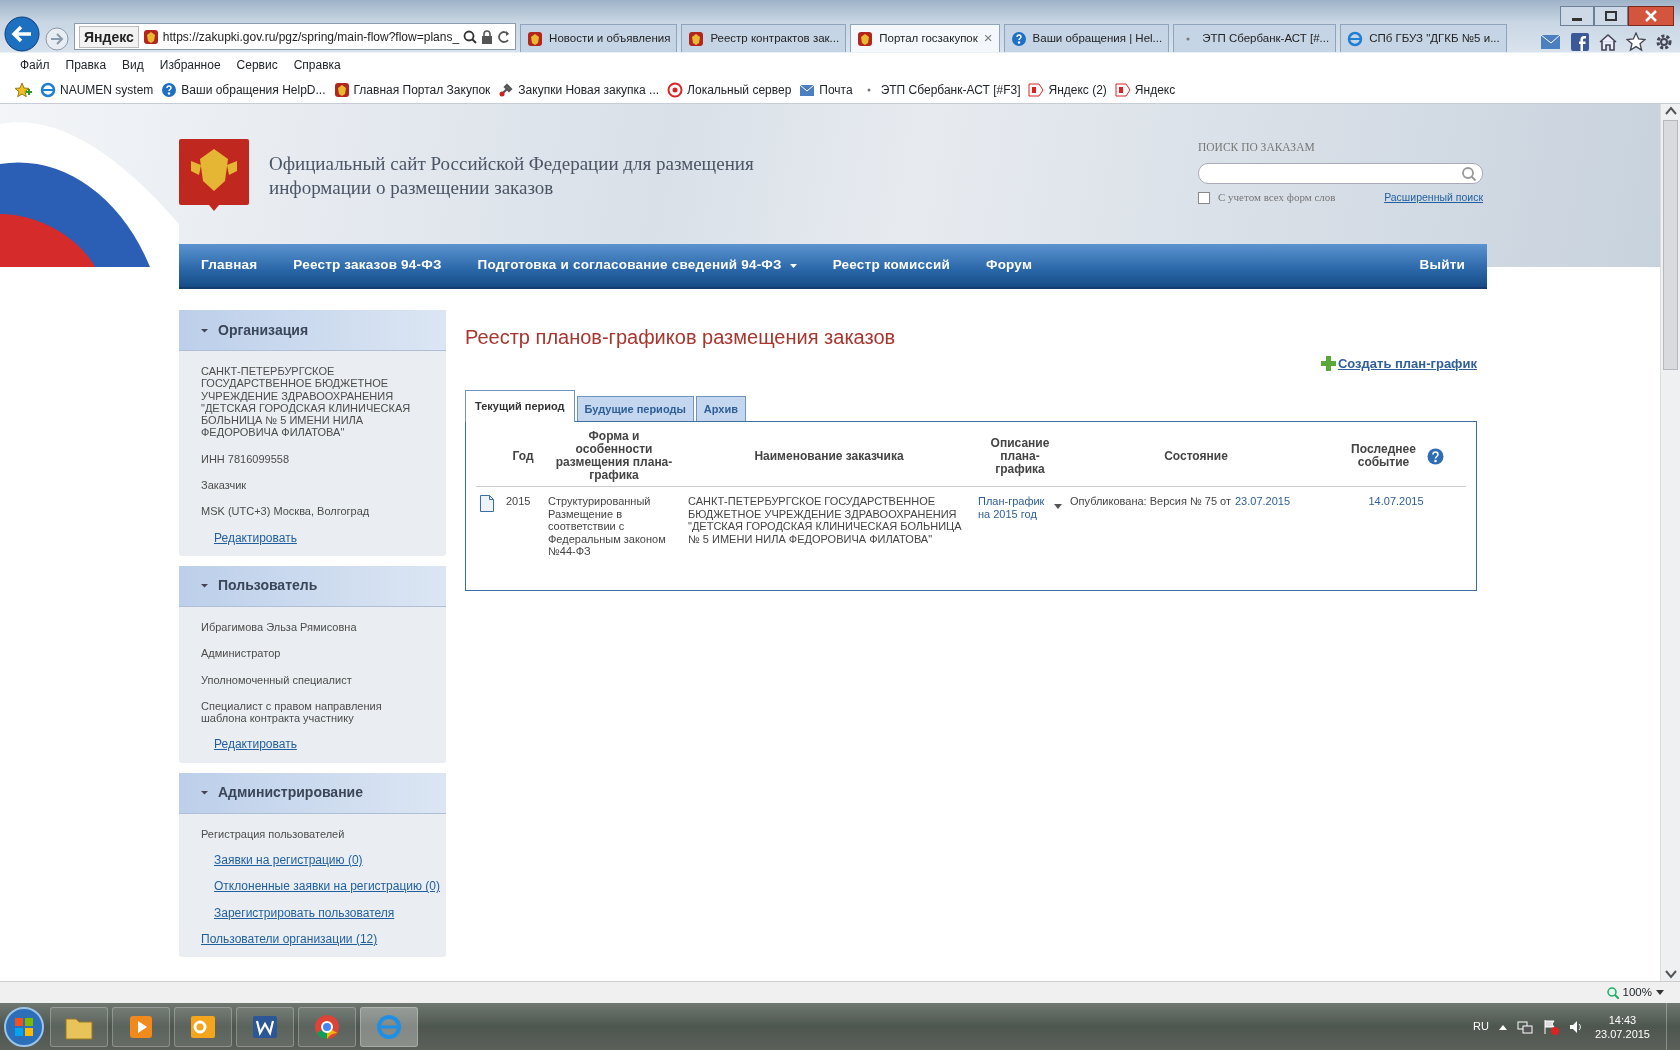 The height and width of the screenshot is (1050, 1680). Describe the element at coordinates (1524, 1026) in the screenshot. I see `network-icon` at that location.